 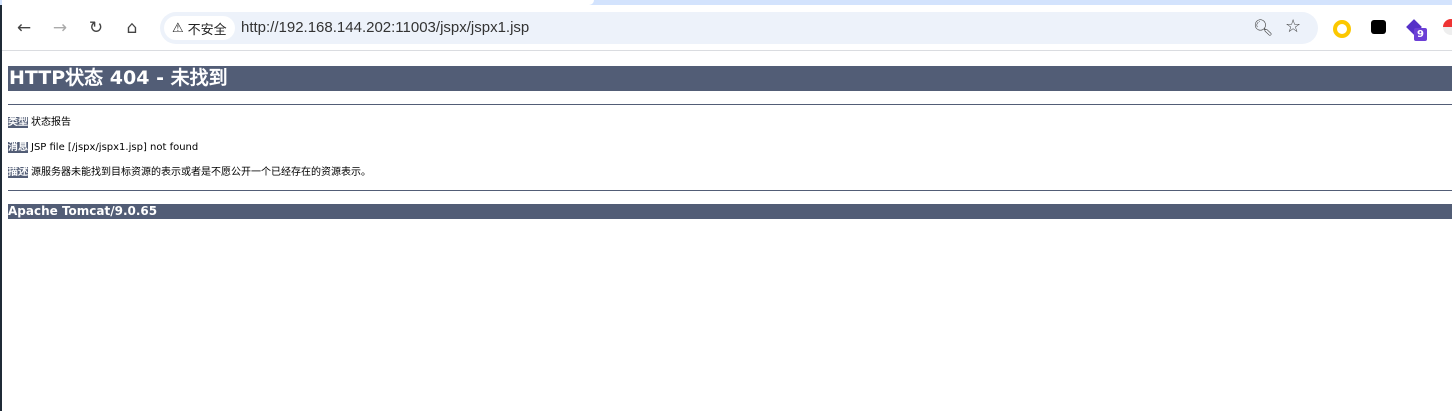 I want to click on window-edge, so click(x=1, y=205).